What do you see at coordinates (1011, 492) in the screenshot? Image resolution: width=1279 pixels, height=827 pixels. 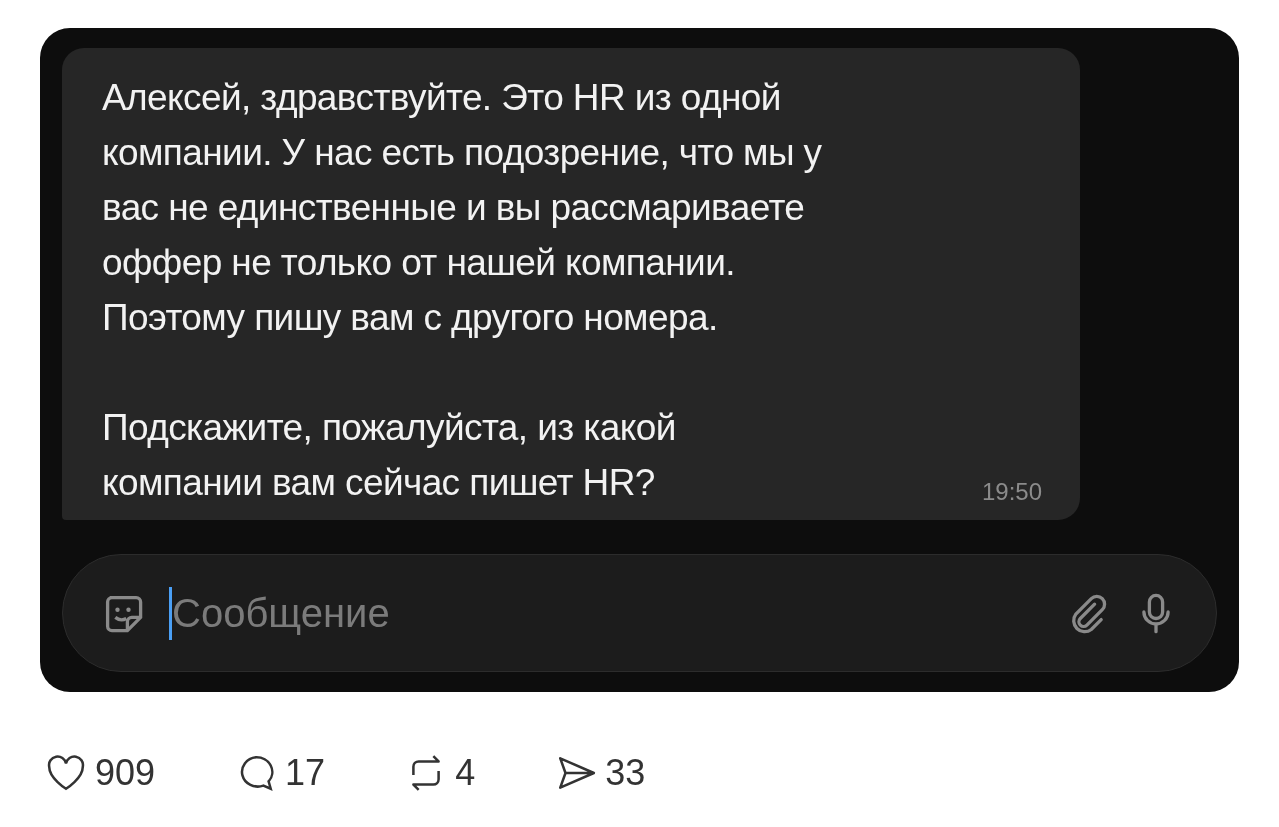 I see `message-time: 19:50` at bounding box center [1011, 492].